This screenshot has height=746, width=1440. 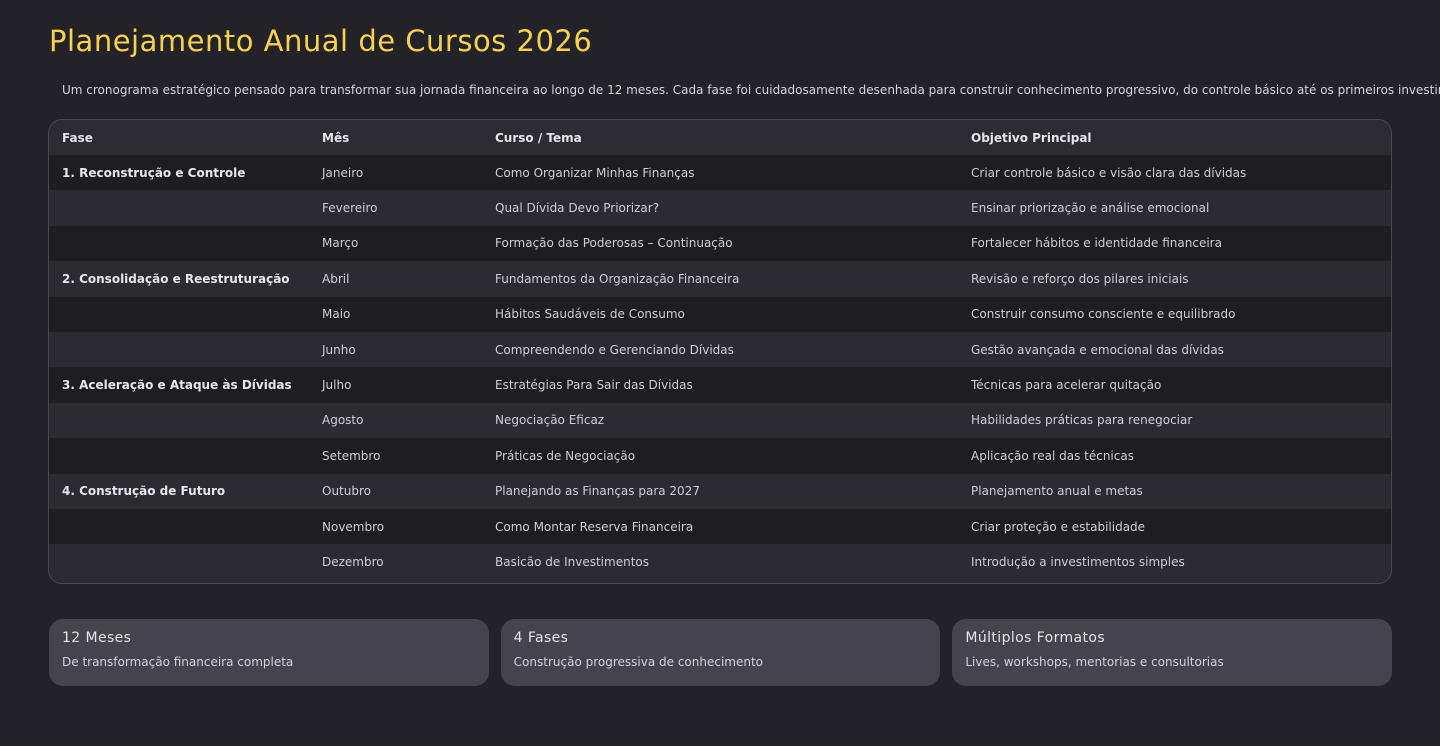 I want to click on cell-curso: Como Montar Reserva Financeira, so click(x=720, y=526).